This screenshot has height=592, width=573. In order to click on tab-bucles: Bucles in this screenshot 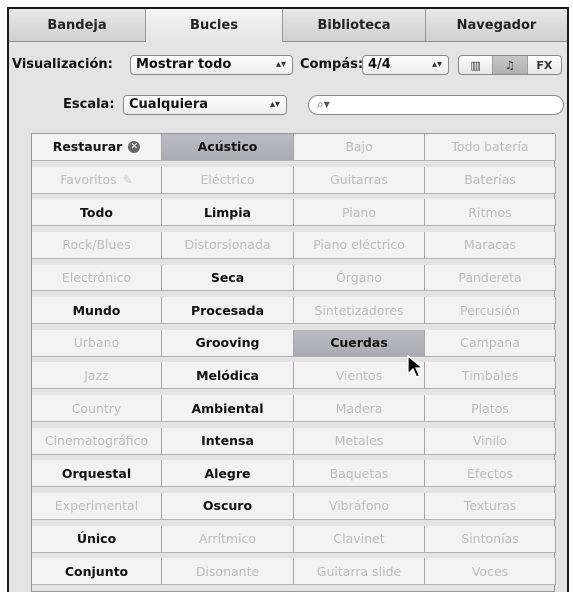, I will do `click(214, 25)`.